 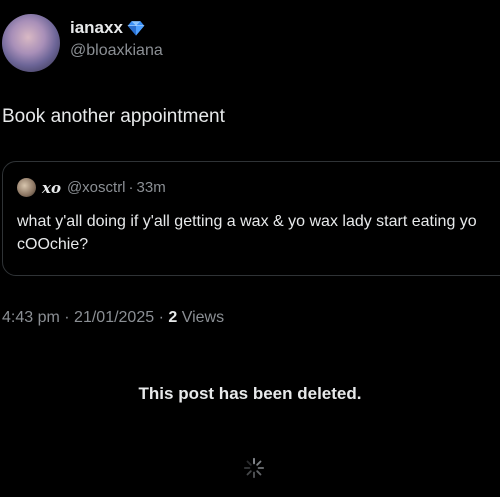 I want to click on deleted-post-notice: This post has been deleted., so click(x=250, y=393).